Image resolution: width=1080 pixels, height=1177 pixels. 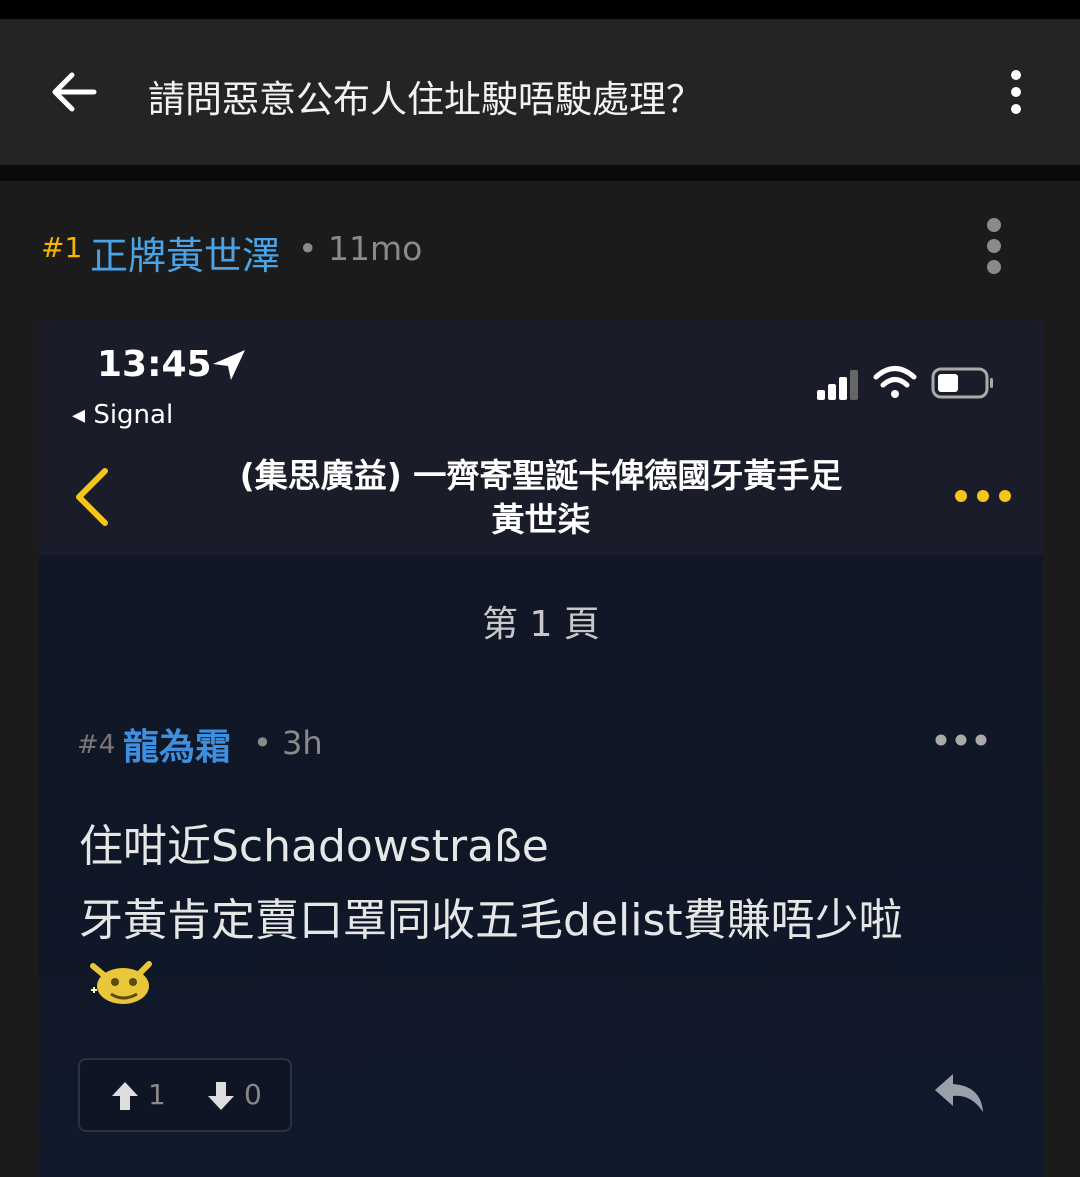 I want to click on more-vertical-icon, so click(x=1016, y=92).